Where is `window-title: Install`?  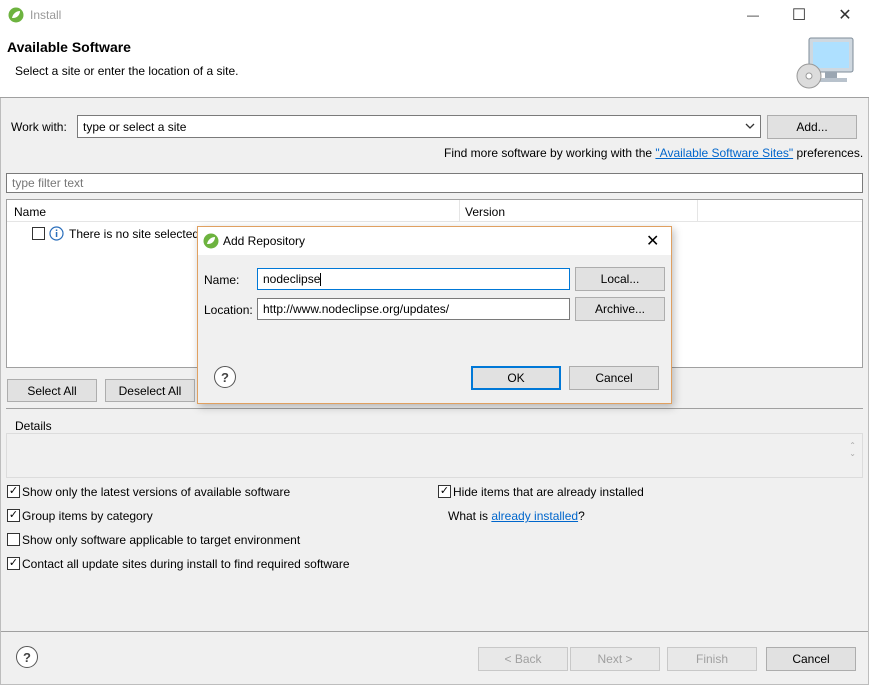
window-title: Install is located at coordinates (46, 15).